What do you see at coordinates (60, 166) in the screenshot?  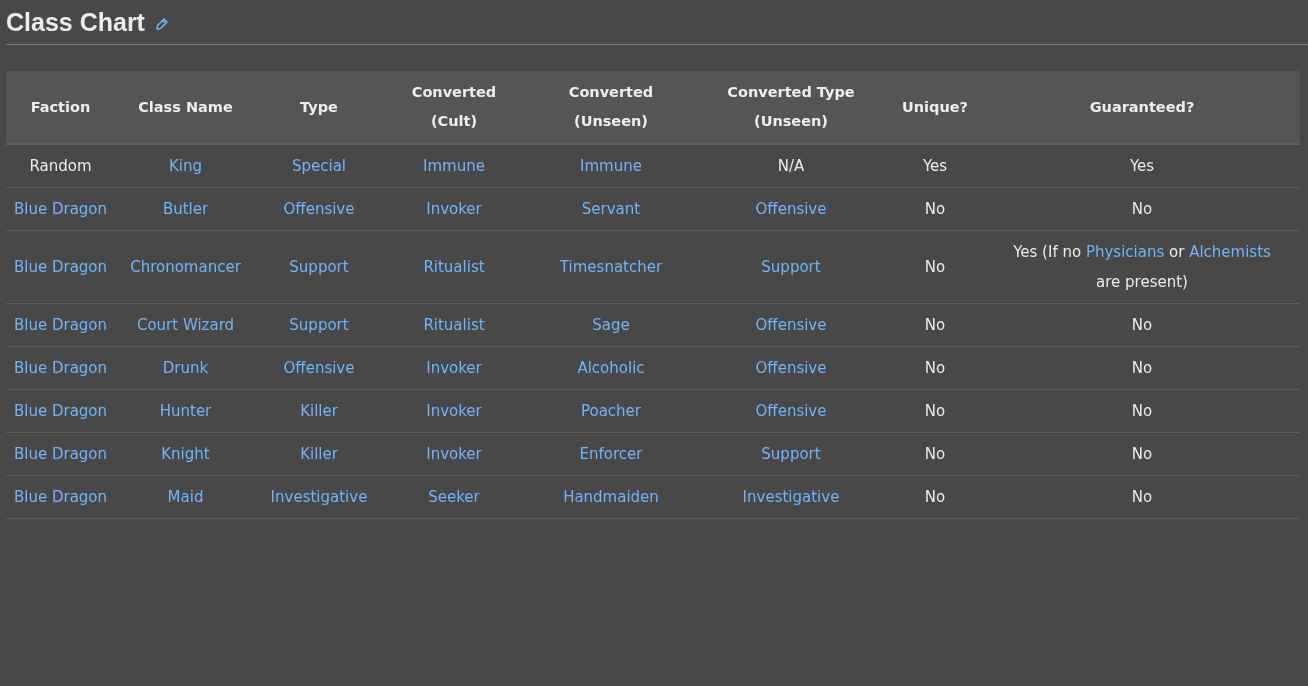 I see `table-cell: Random` at bounding box center [60, 166].